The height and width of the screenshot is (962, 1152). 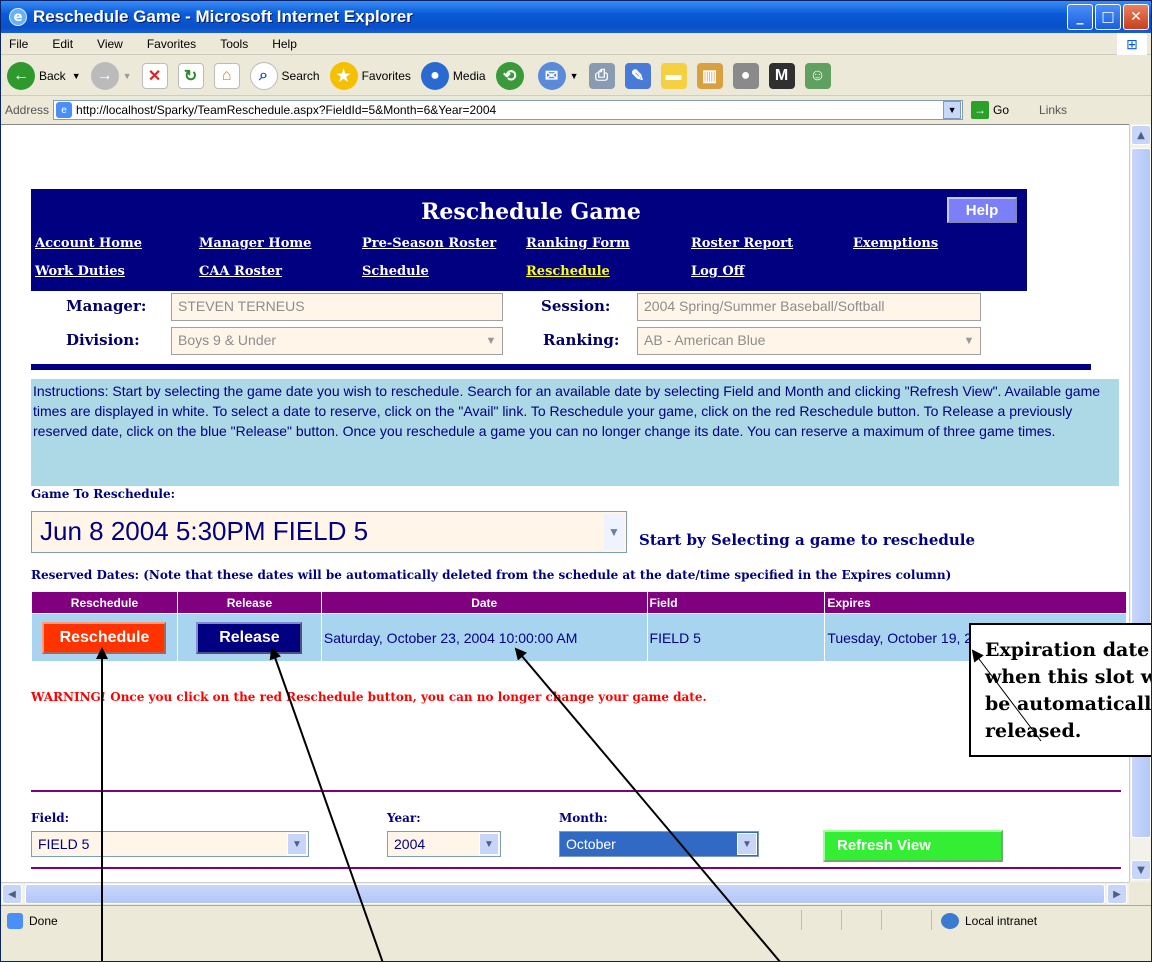 I want to click on help-button: Help, so click(x=982, y=210).